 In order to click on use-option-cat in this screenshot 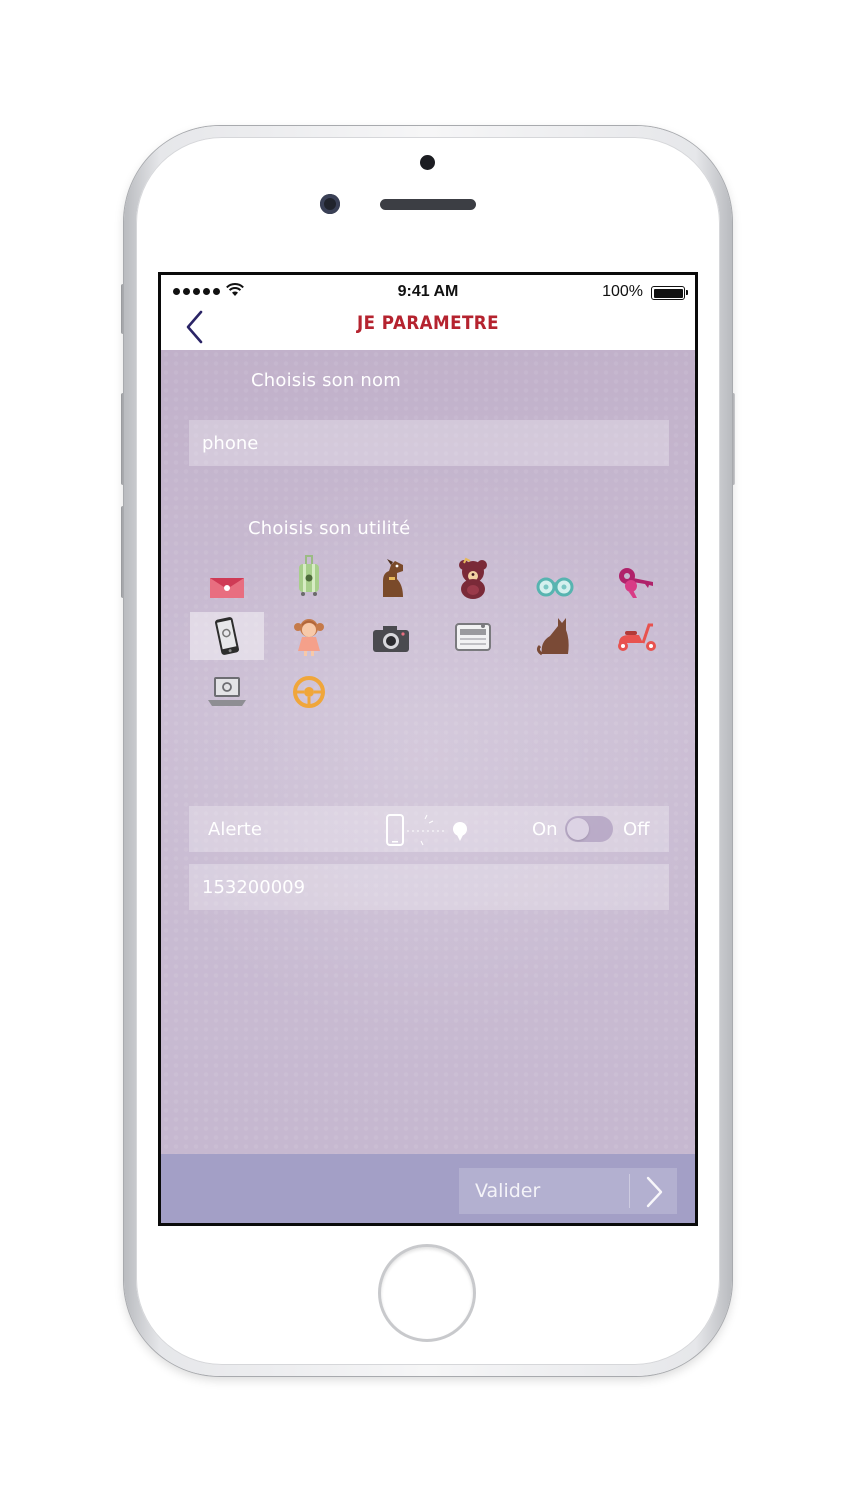, I will do `click(555, 636)`.